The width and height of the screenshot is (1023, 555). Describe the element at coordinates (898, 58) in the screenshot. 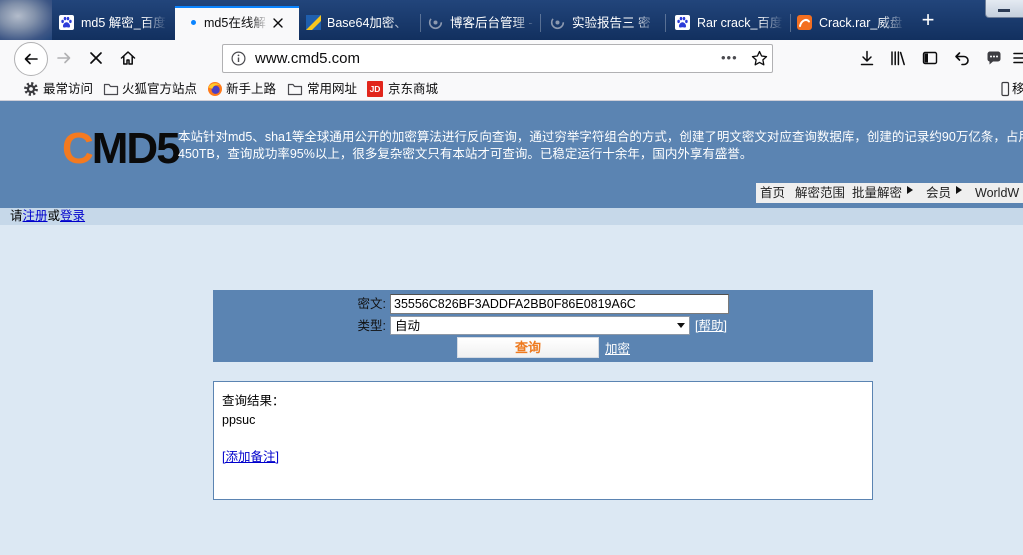

I see `library-icon` at that location.